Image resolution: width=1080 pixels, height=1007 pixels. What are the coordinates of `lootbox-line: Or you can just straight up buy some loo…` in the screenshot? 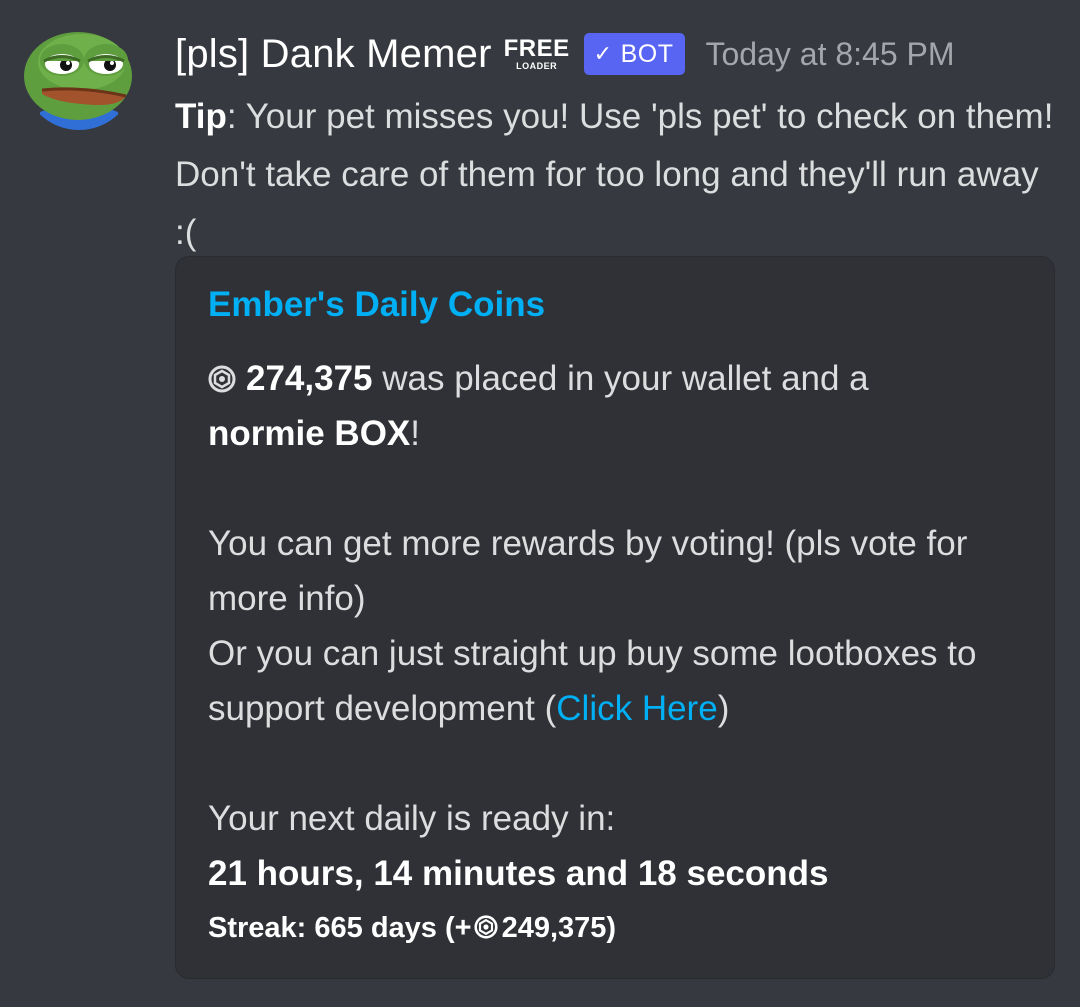 It's located at (623, 681).